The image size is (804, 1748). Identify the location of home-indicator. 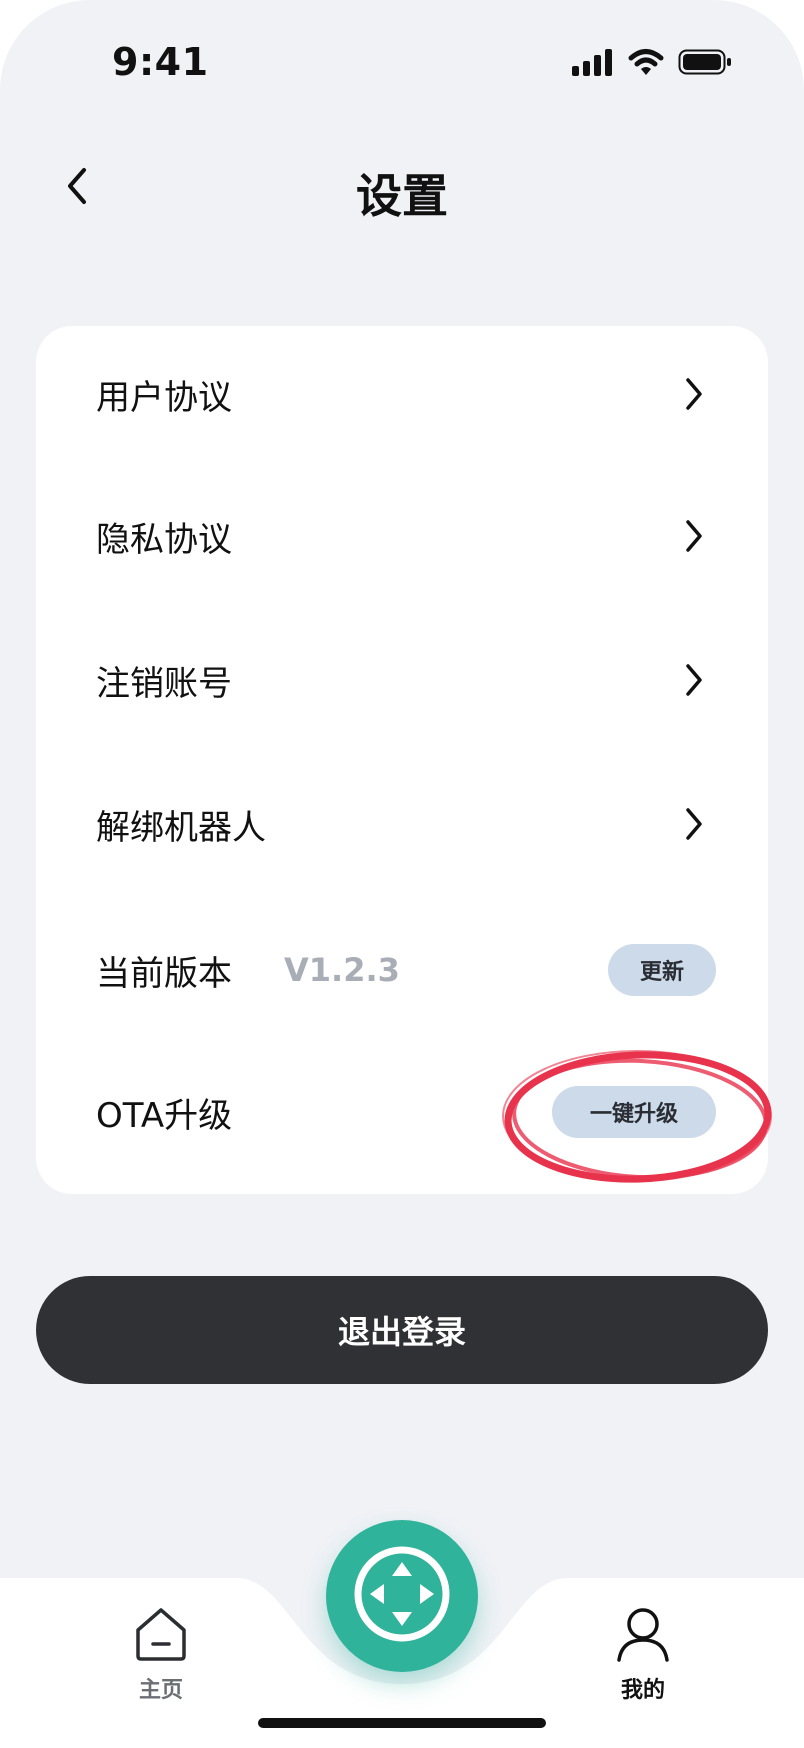
(402, 1723).